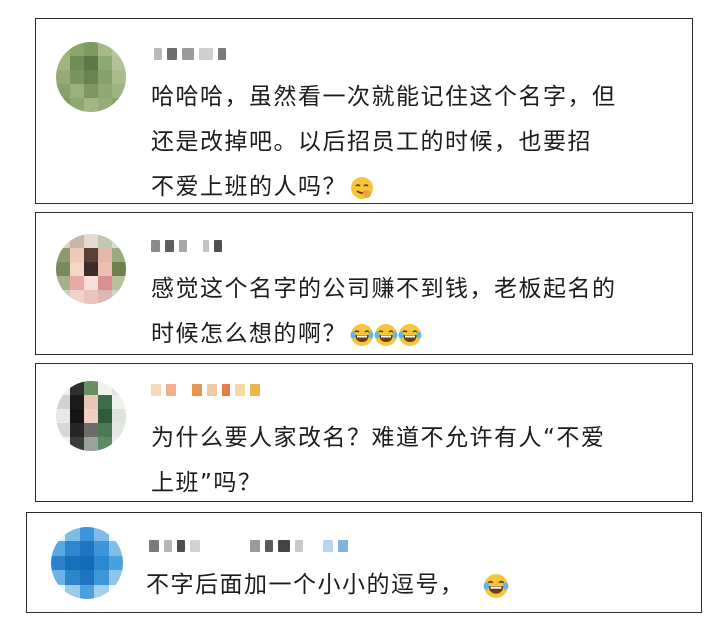 This screenshot has width=713, height=629. I want to click on comment-line-text: 不字后面加一个小小的逗号，, so click(305, 585).